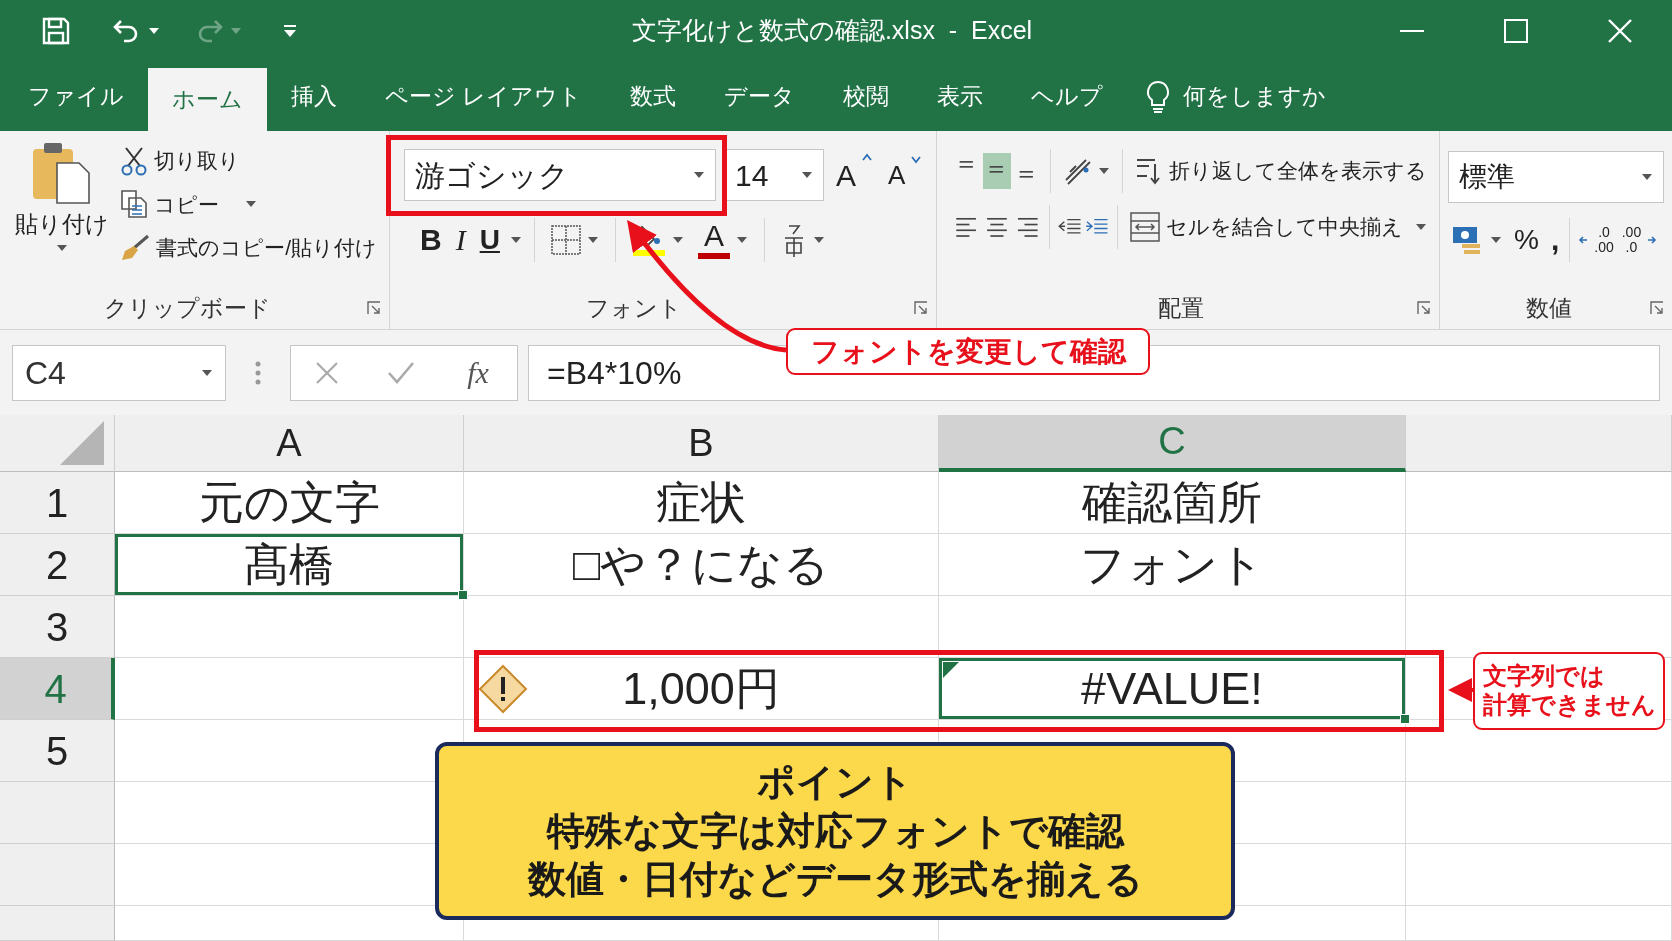 The image size is (1672, 941). I want to click on group-label: クリップボード, so click(187, 308).